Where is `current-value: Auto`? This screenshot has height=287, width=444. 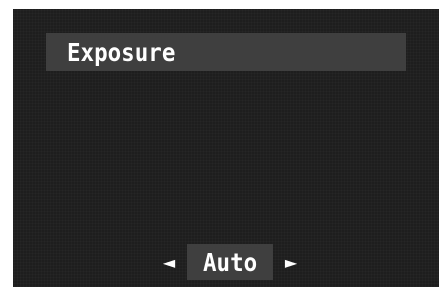 current-value: Auto is located at coordinates (230, 262).